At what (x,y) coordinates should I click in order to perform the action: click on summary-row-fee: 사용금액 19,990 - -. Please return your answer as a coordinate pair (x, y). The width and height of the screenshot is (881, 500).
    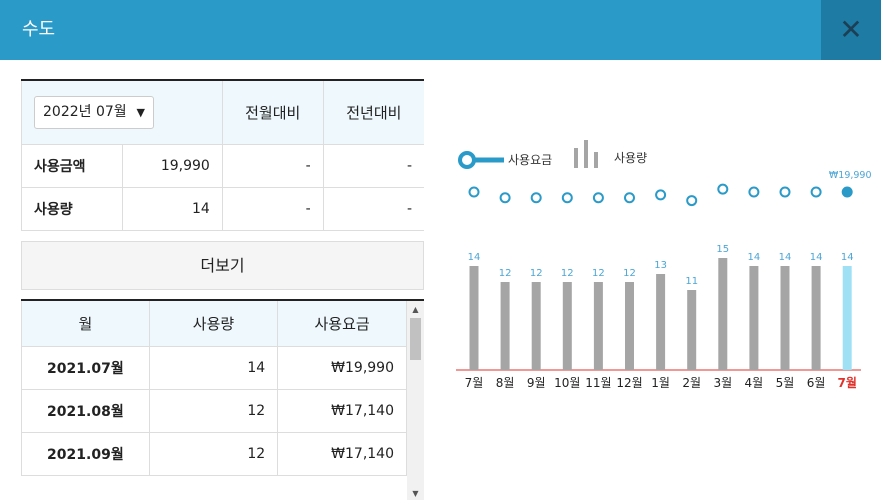
    Looking at the image, I should click on (222, 166).